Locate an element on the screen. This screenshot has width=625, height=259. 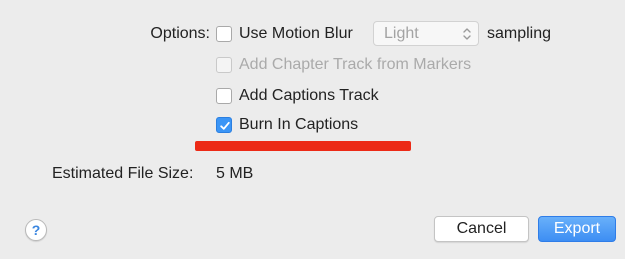
help-icon: ? is located at coordinates (36, 230).